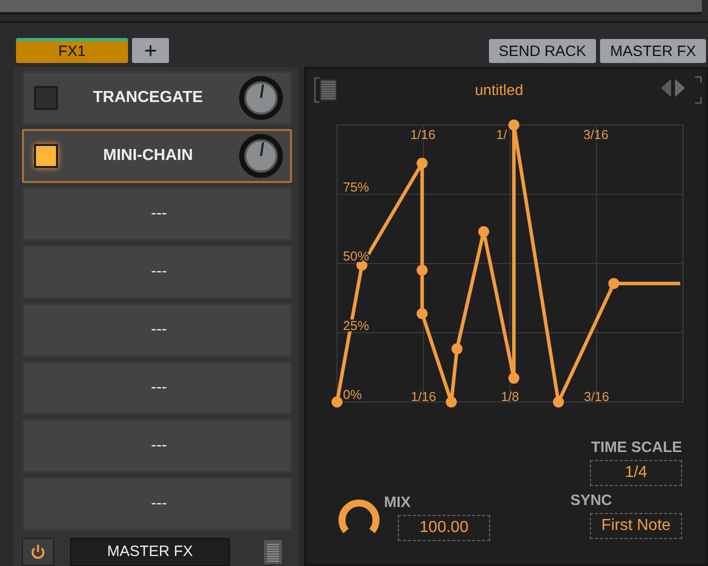  Describe the element at coordinates (356, 186) in the screenshot. I see `y-tick-label: 75%` at that location.